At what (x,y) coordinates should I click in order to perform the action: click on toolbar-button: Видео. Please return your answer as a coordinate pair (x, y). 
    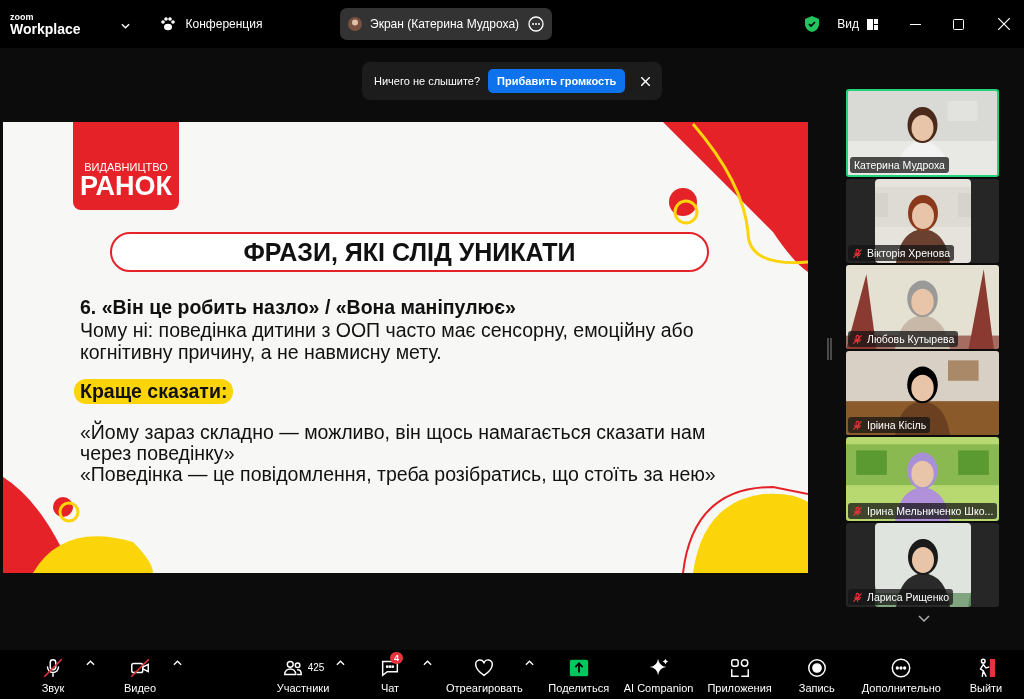
    Looking at the image, I should click on (140, 674).